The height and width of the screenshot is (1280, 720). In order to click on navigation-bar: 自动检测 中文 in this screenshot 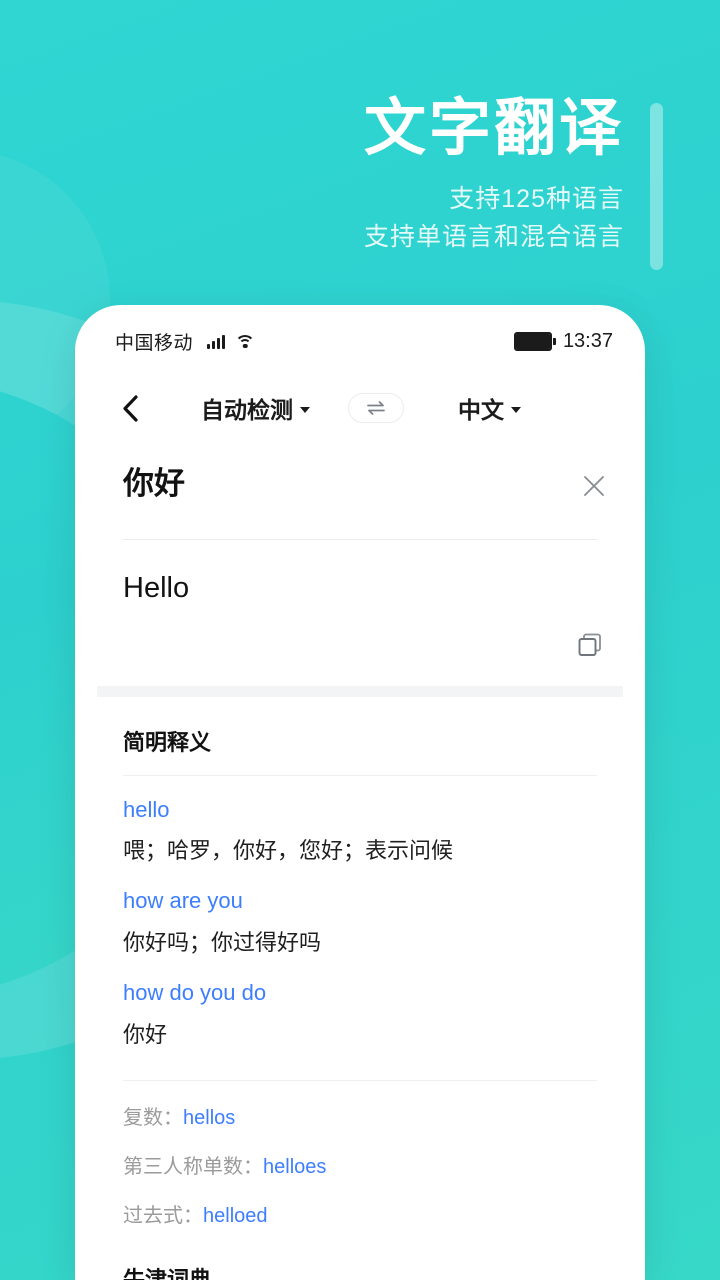, I will do `click(360, 408)`.